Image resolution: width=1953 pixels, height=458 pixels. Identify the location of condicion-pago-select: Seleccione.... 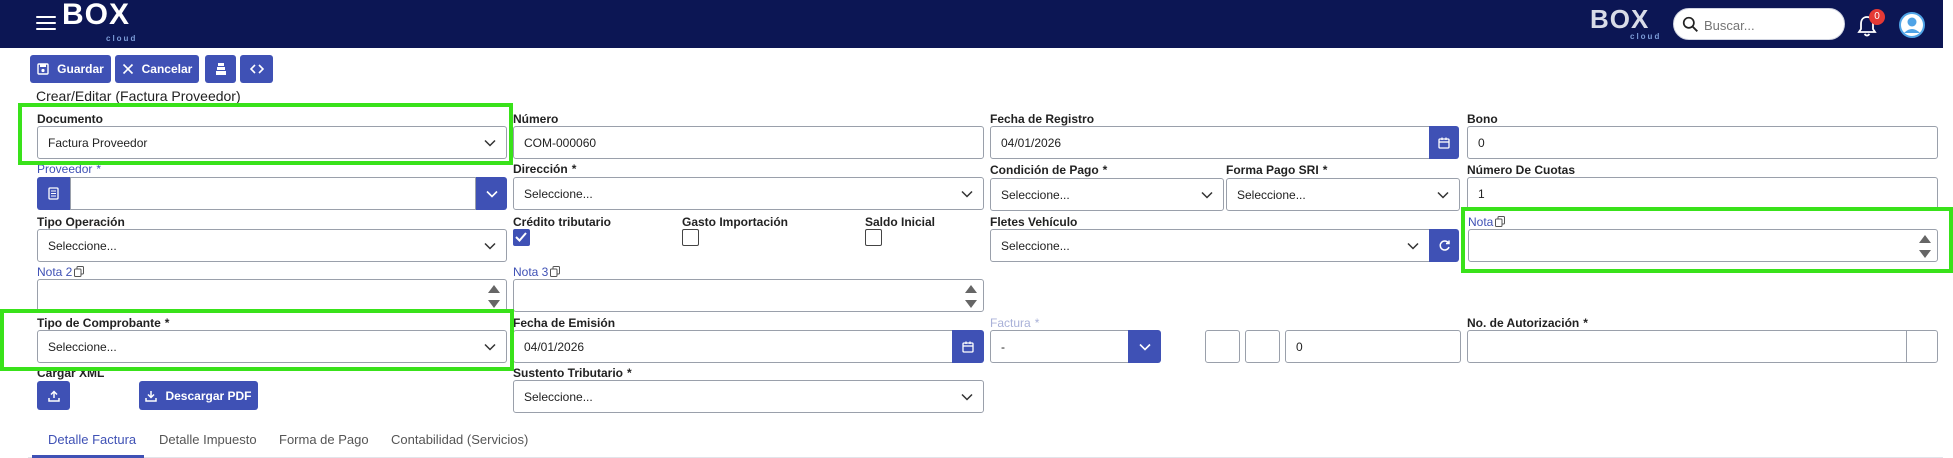
(1107, 194).